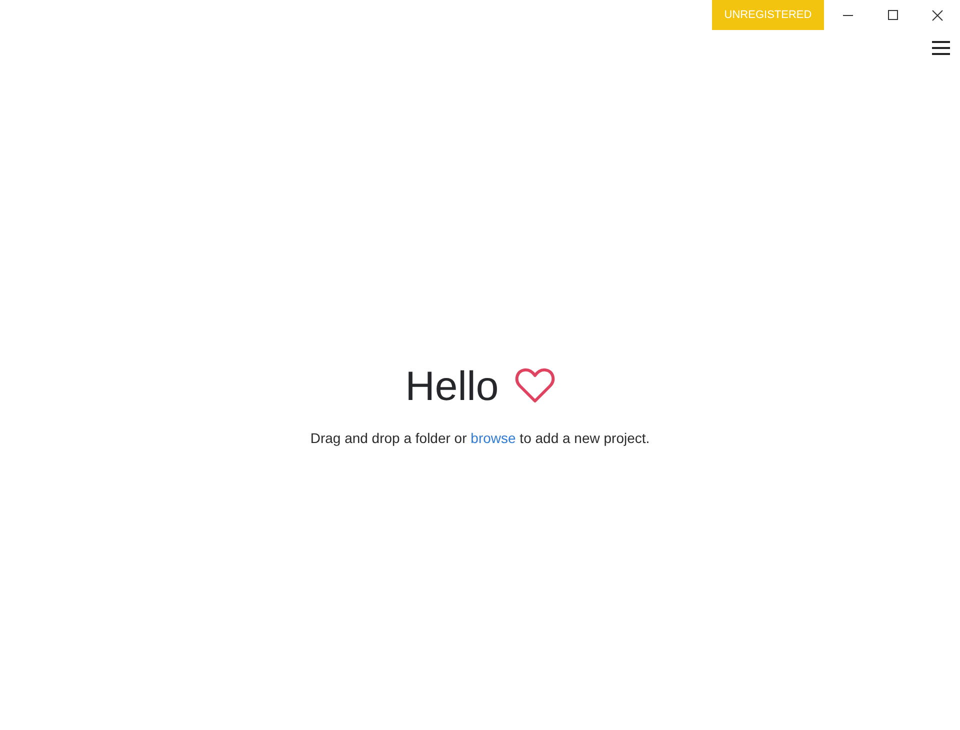 Image resolution: width=960 pixels, height=730 pixels. I want to click on instruction-text: Drag and drop a folder or browse to add a new project., so click(480, 438).